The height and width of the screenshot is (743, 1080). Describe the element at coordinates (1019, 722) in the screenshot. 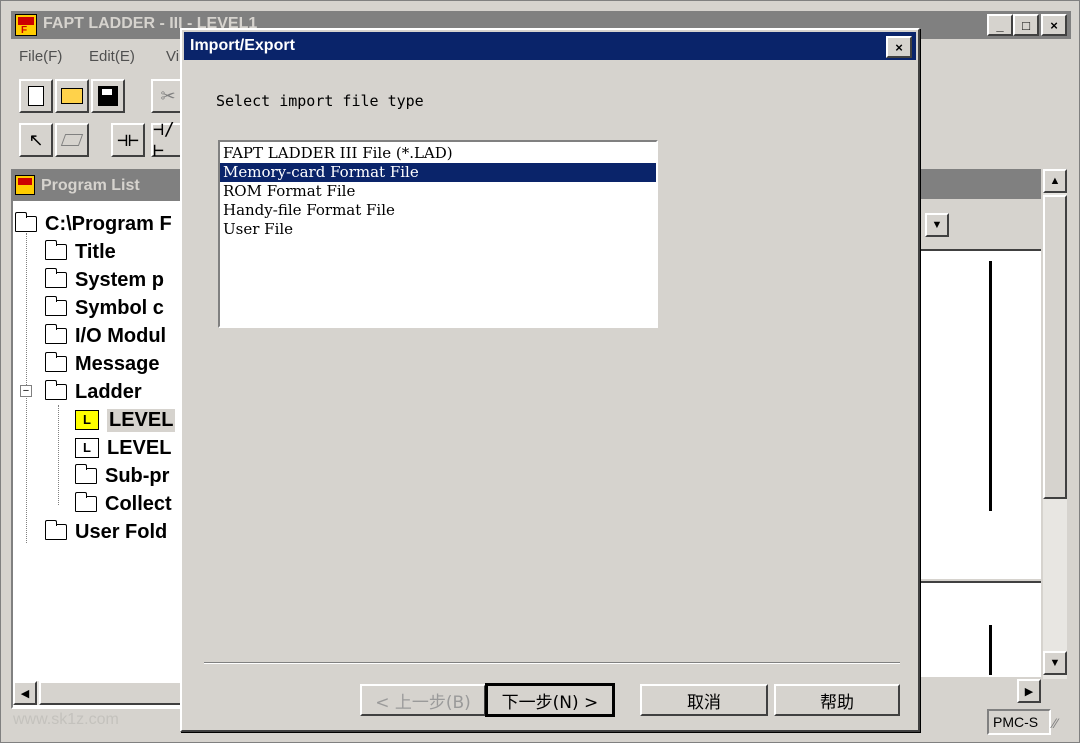

I see `status-panel-pmc: PMC-S` at that location.